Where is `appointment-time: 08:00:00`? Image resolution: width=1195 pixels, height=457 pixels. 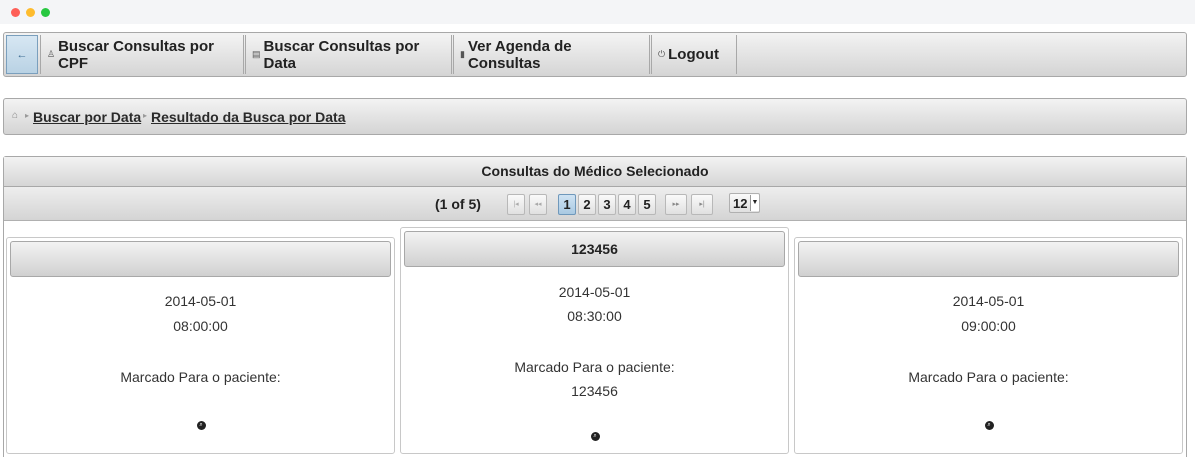 appointment-time: 08:00:00 is located at coordinates (200, 326).